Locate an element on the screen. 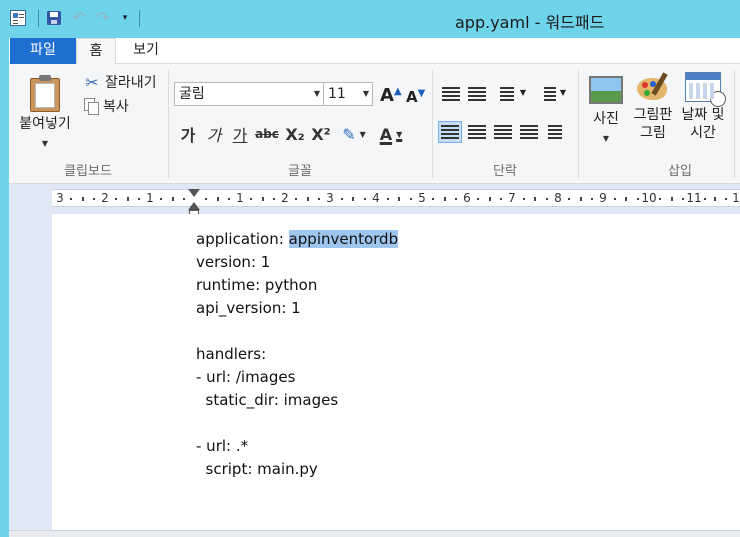 Image resolution: width=740 pixels, height=537 pixels. line-spacing-button: ▼ is located at coordinates (551, 94).